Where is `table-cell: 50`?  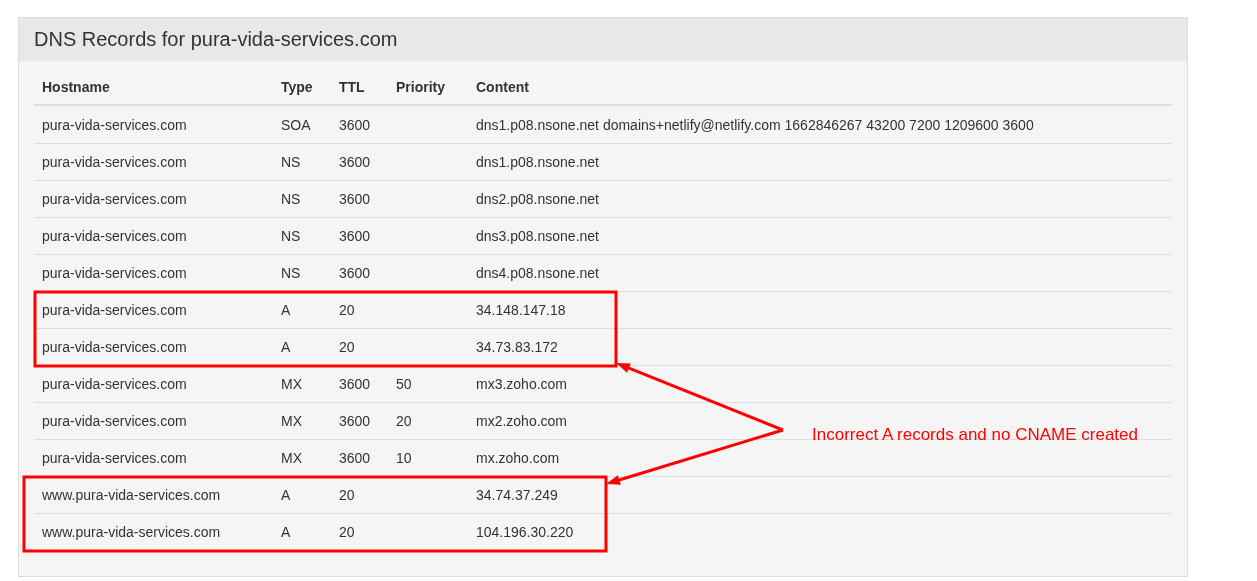
table-cell: 50 is located at coordinates (404, 384).